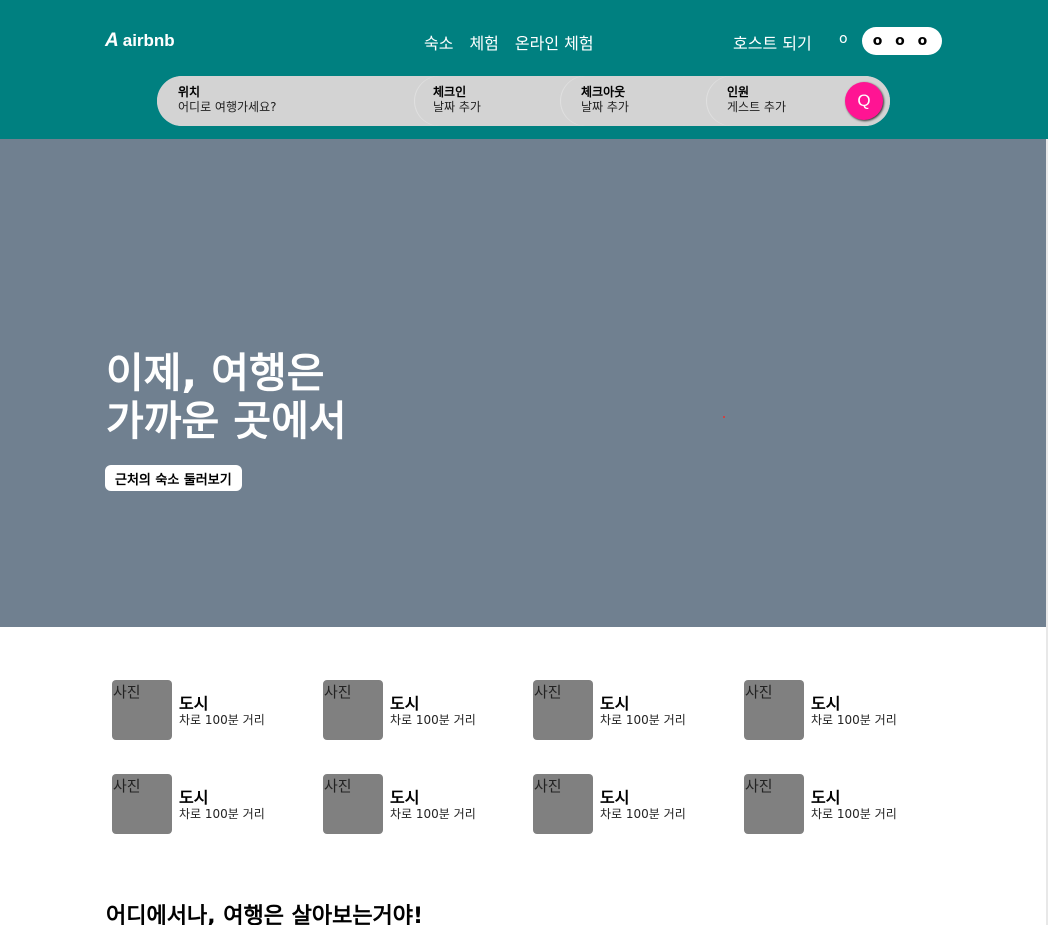 This screenshot has width=1048, height=925. What do you see at coordinates (603, 92) in the screenshot?
I see `checkout-label: 체크아웃` at bounding box center [603, 92].